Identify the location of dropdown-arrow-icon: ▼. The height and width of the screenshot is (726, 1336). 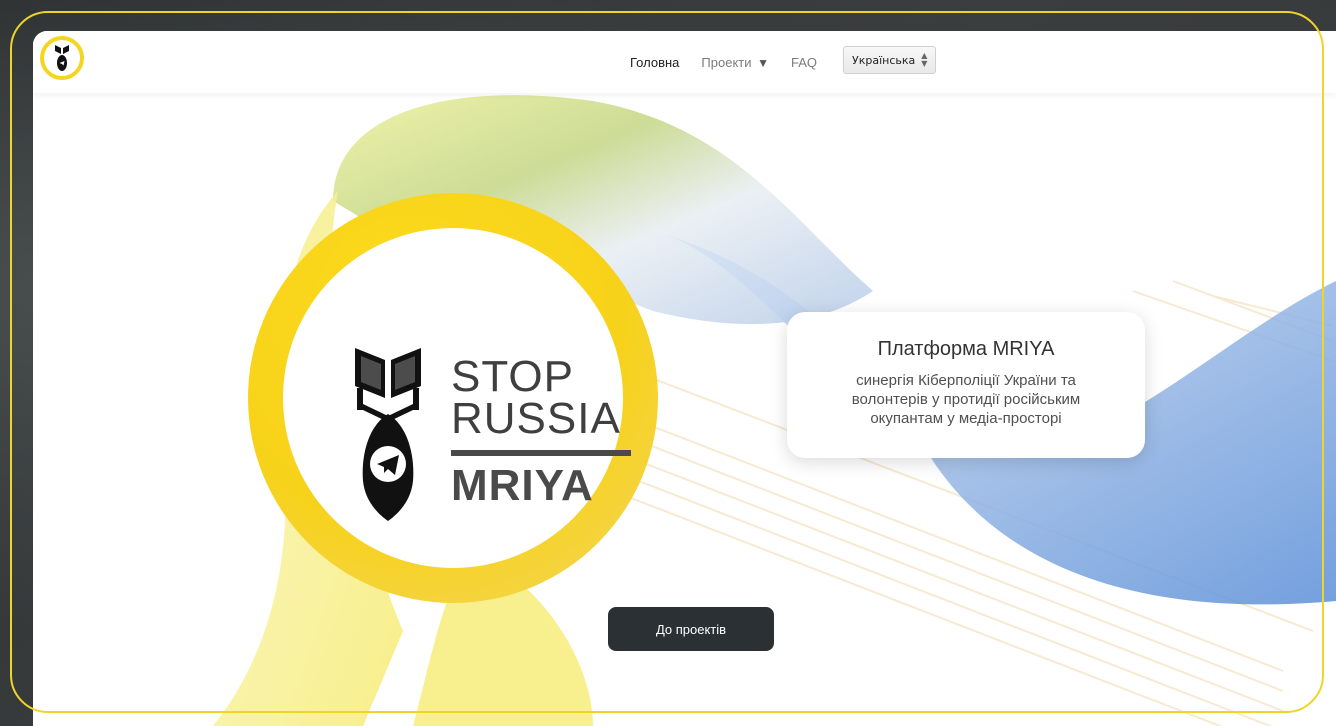
(763, 62).